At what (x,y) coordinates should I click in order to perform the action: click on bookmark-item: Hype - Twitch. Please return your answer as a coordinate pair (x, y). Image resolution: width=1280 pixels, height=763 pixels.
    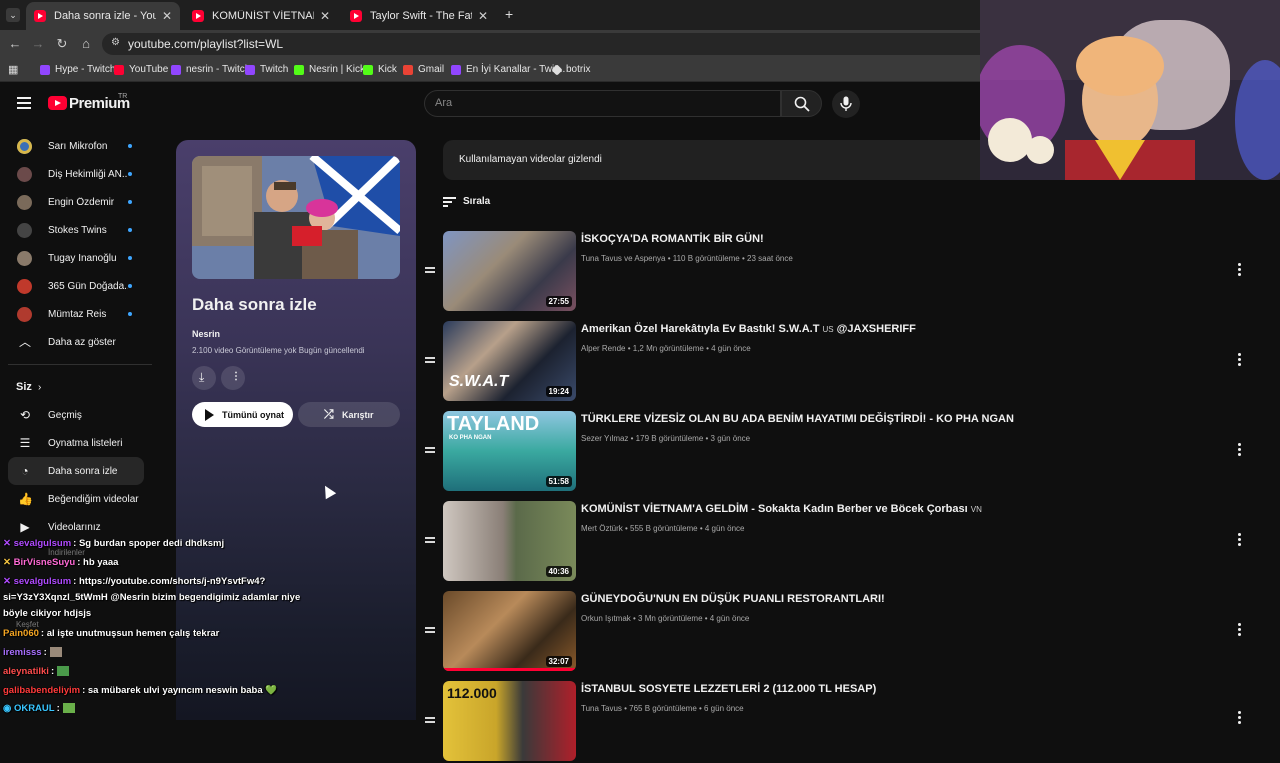
    Looking at the image, I should click on (77, 69).